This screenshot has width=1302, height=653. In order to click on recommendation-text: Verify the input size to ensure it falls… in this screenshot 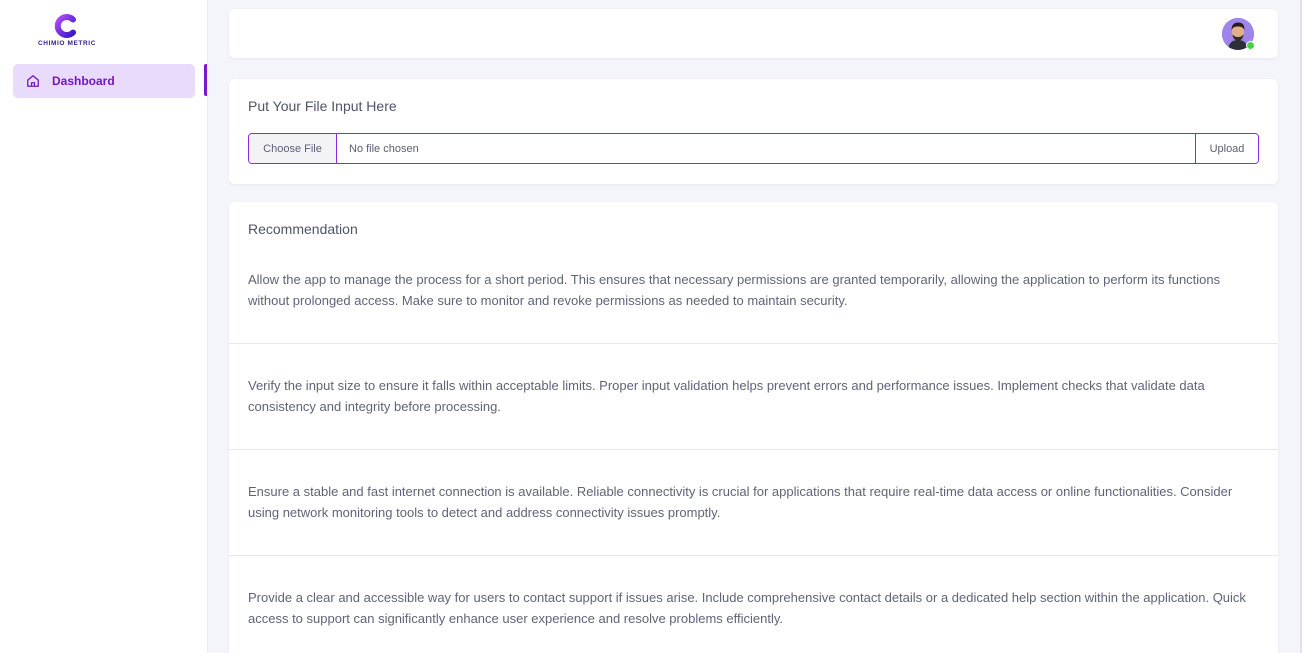, I will do `click(726, 396)`.